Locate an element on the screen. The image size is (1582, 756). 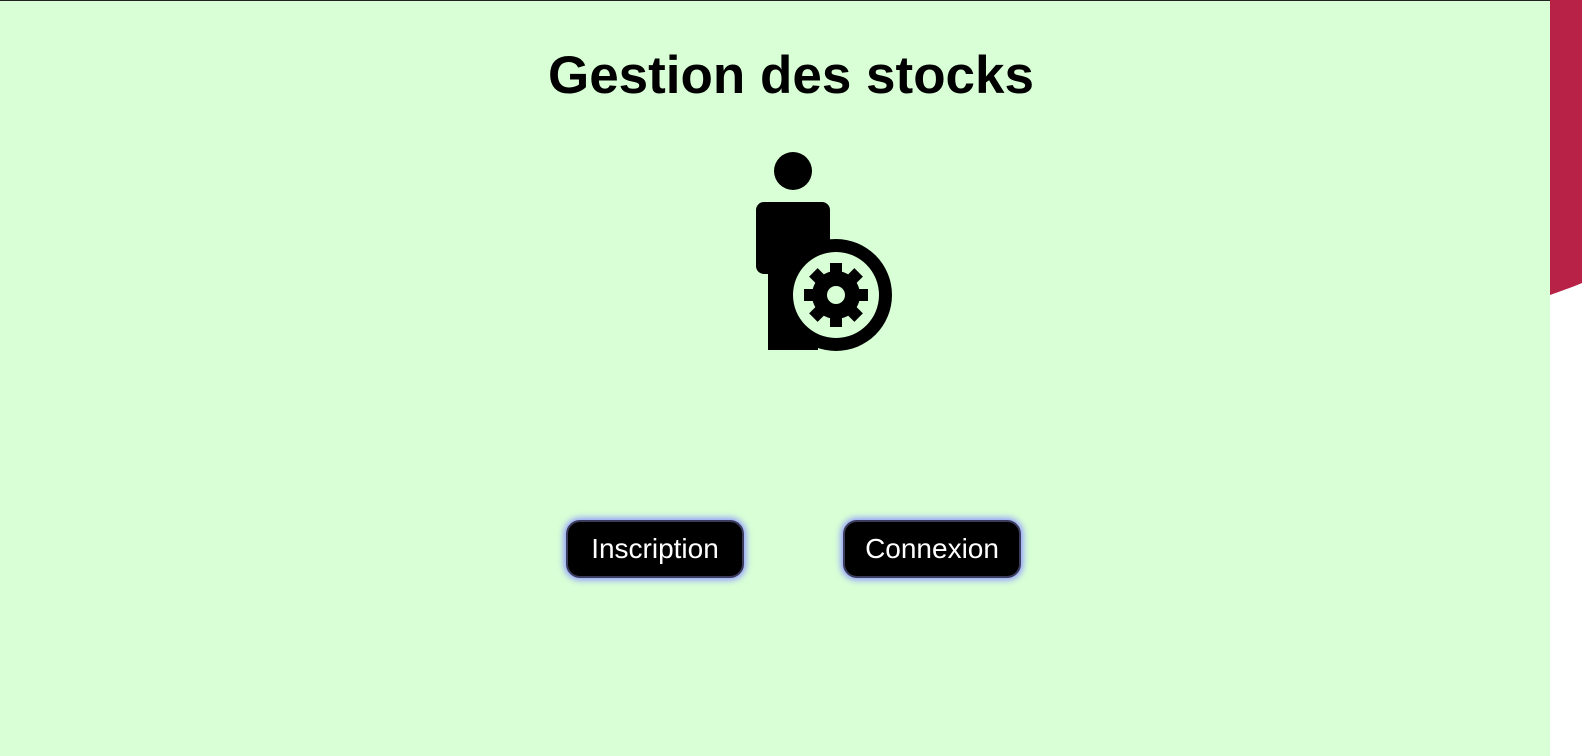
user-gear-icon is located at coordinates (824, 252).